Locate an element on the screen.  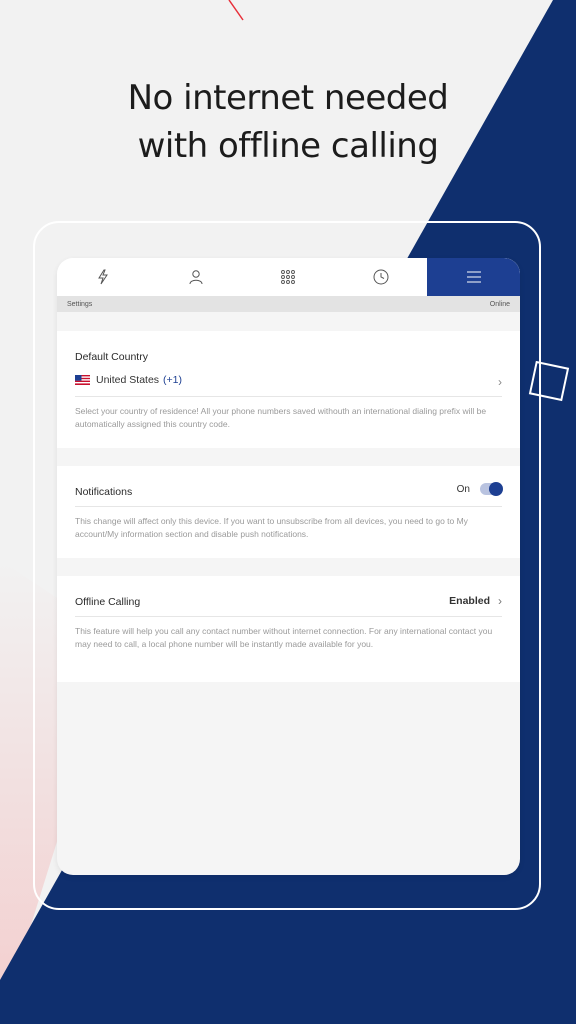
country-code: (+1) is located at coordinates (173, 380).